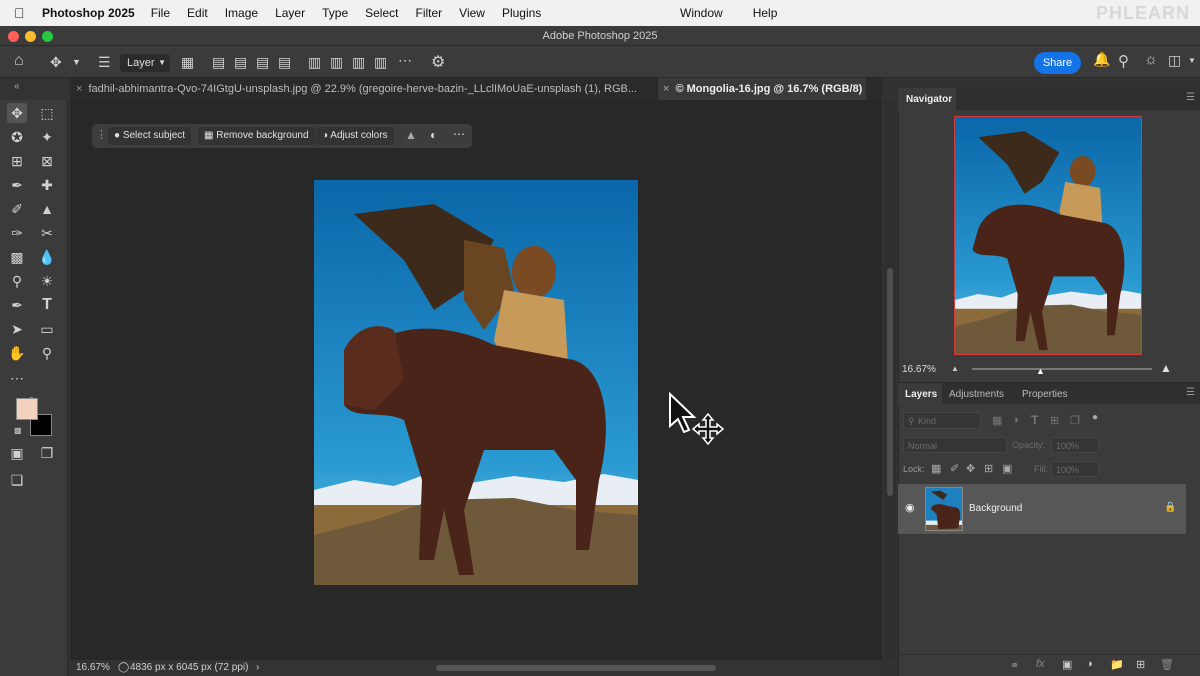 This screenshot has height=676, width=1200. What do you see at coordinates (17, 86) in the screenshot?
I see `collapse-toolbar-icon: «` at bounding box center [17, 86].